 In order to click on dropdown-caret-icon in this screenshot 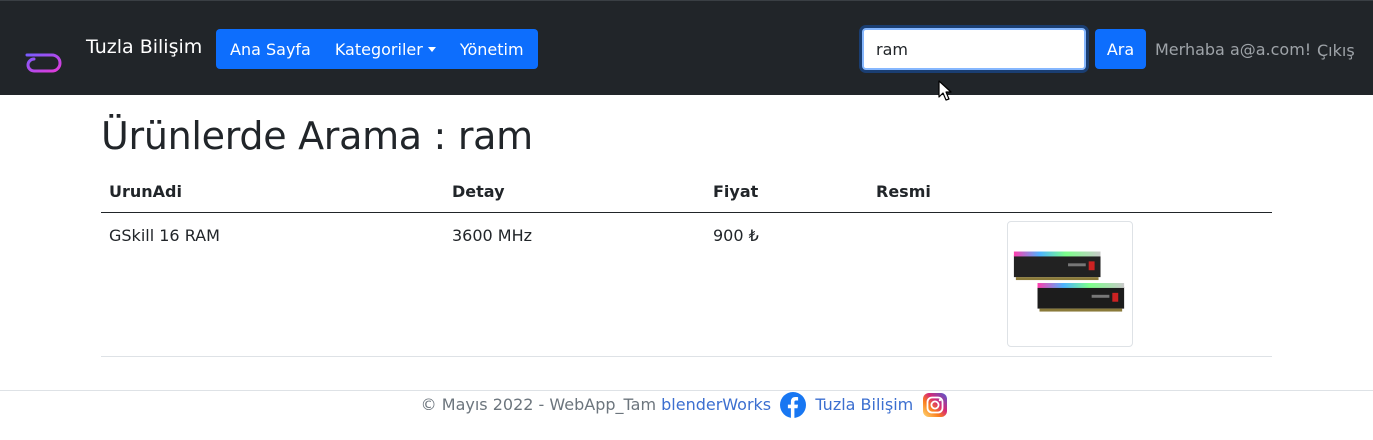, I will do `click(431, 49)`.